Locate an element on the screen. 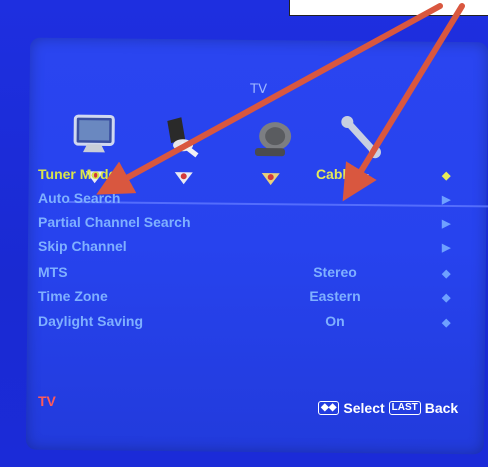 The height and width of the screenshot is (467, 488). menu-row-value: Eastern is located at coordinates (335, 296).